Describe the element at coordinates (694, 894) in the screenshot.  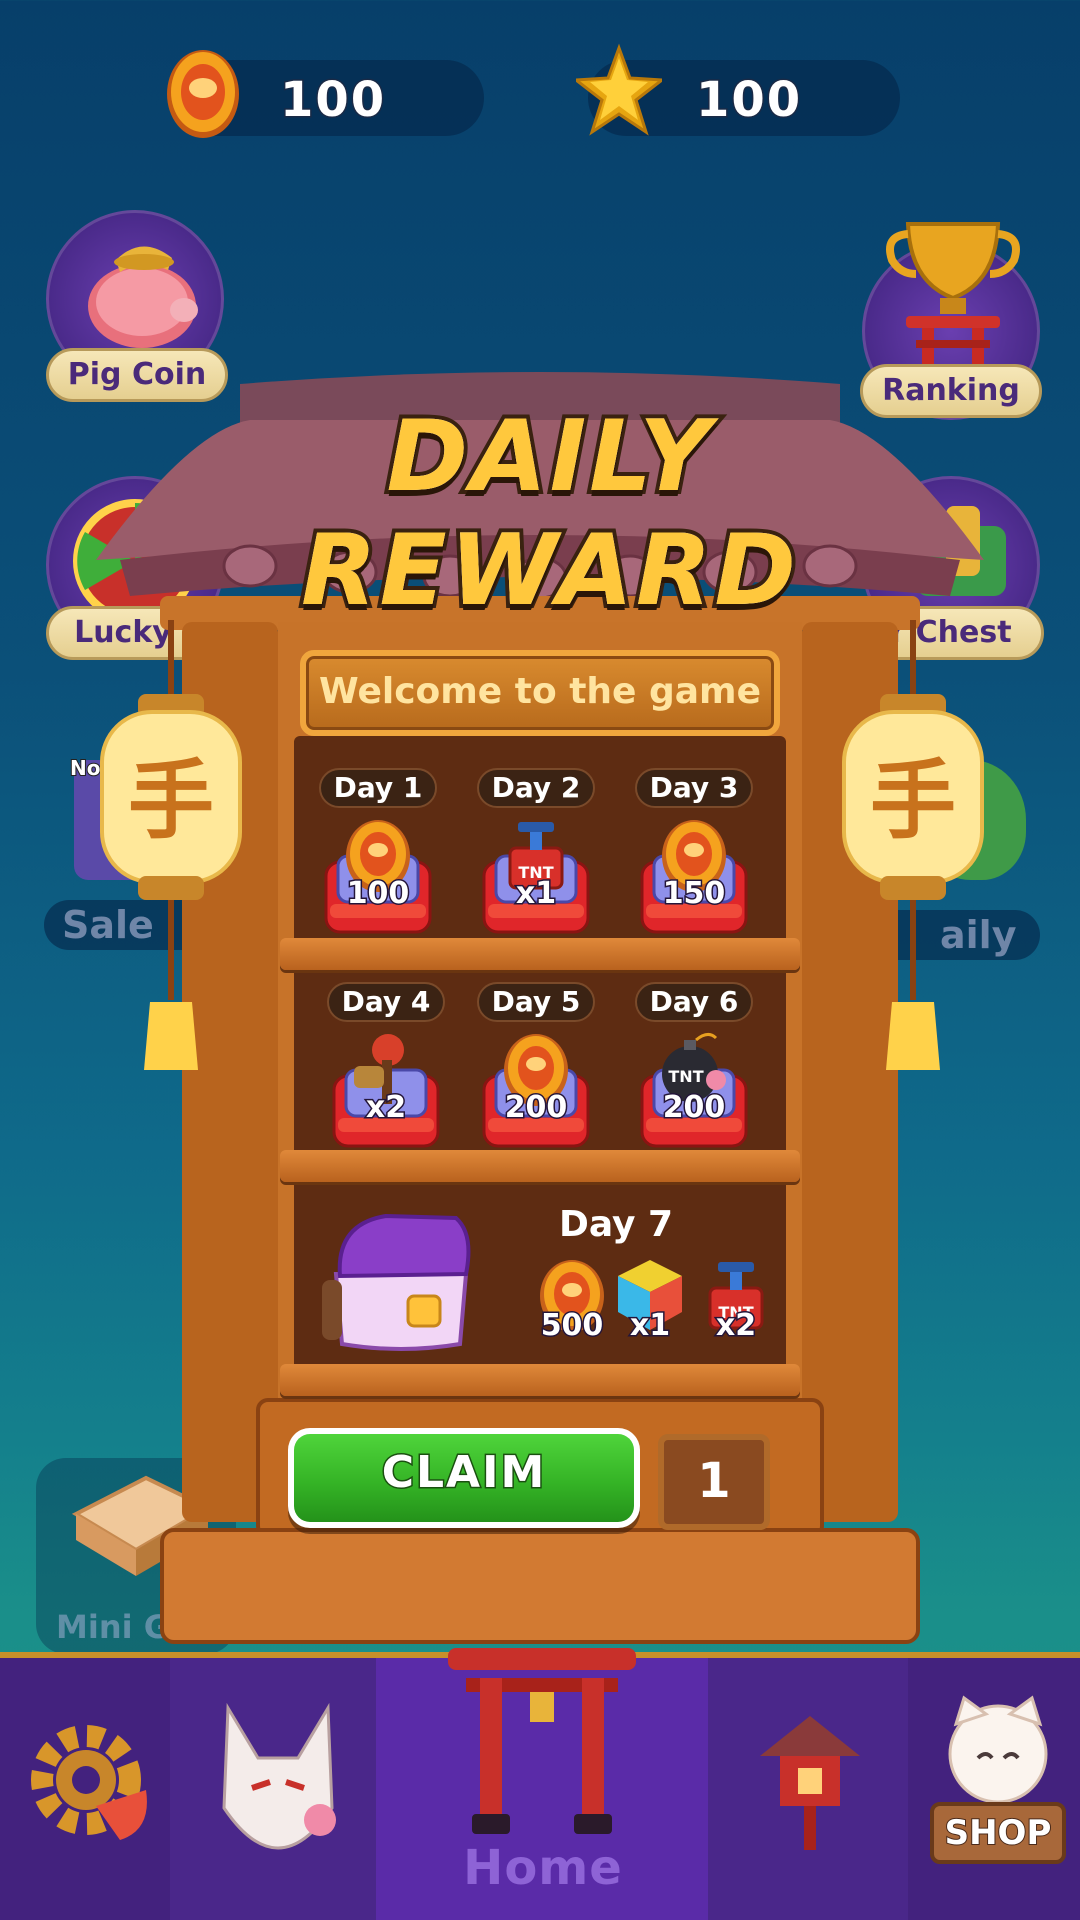
I see `reward-amount: 150` at that location.